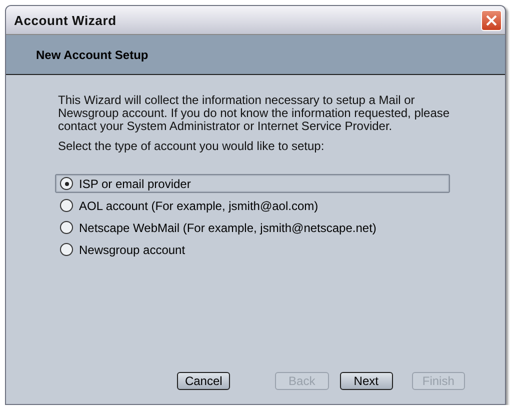 The height and width of the screenshot is (410, 510). I want to click on wizard-button: Next, so click(366, 381).